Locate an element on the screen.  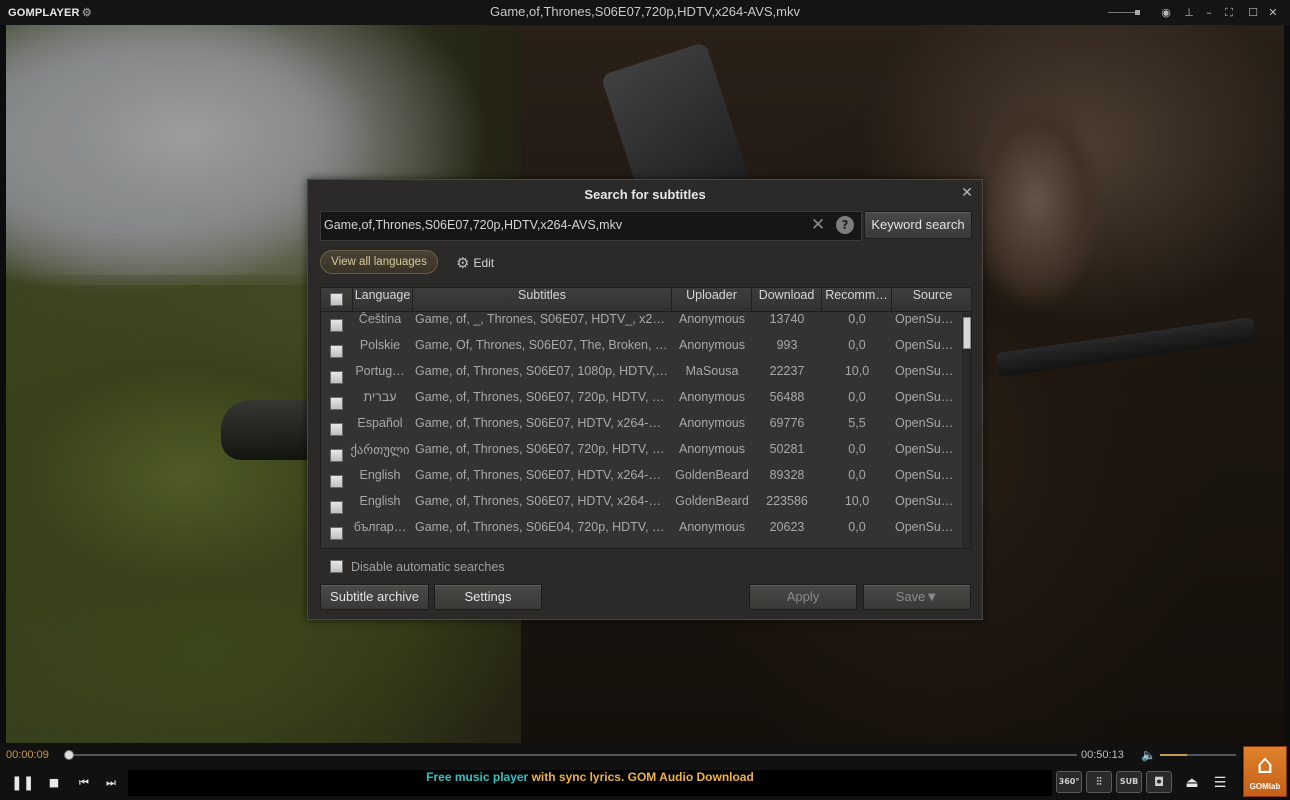
save-button: Save▼ is located at coordinates (917, 597).